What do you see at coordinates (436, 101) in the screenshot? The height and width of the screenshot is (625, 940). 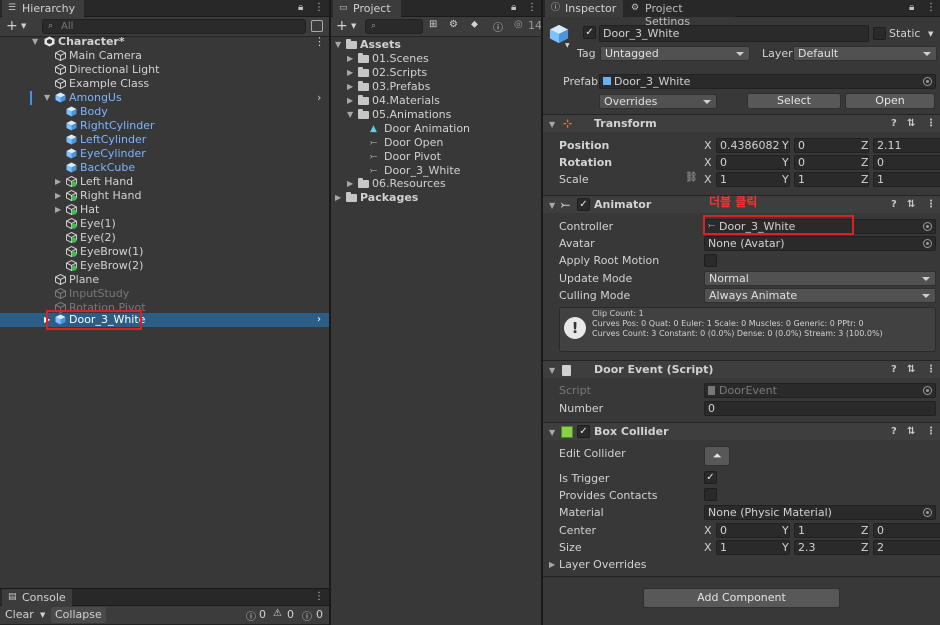 I see `project-folder: ▶ 04.Materials` at bounding box center [436, 101].